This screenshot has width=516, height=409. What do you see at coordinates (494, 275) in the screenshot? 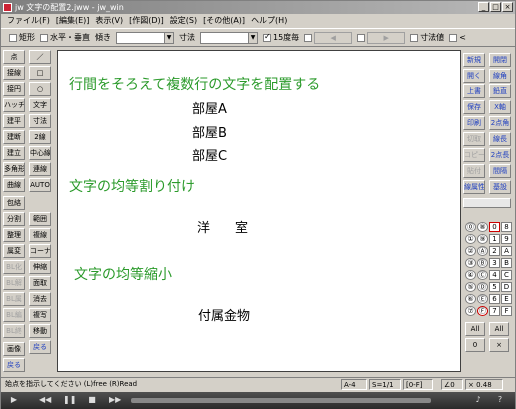
I see `layer-4-button: 4` at bounding box center [494, 275].